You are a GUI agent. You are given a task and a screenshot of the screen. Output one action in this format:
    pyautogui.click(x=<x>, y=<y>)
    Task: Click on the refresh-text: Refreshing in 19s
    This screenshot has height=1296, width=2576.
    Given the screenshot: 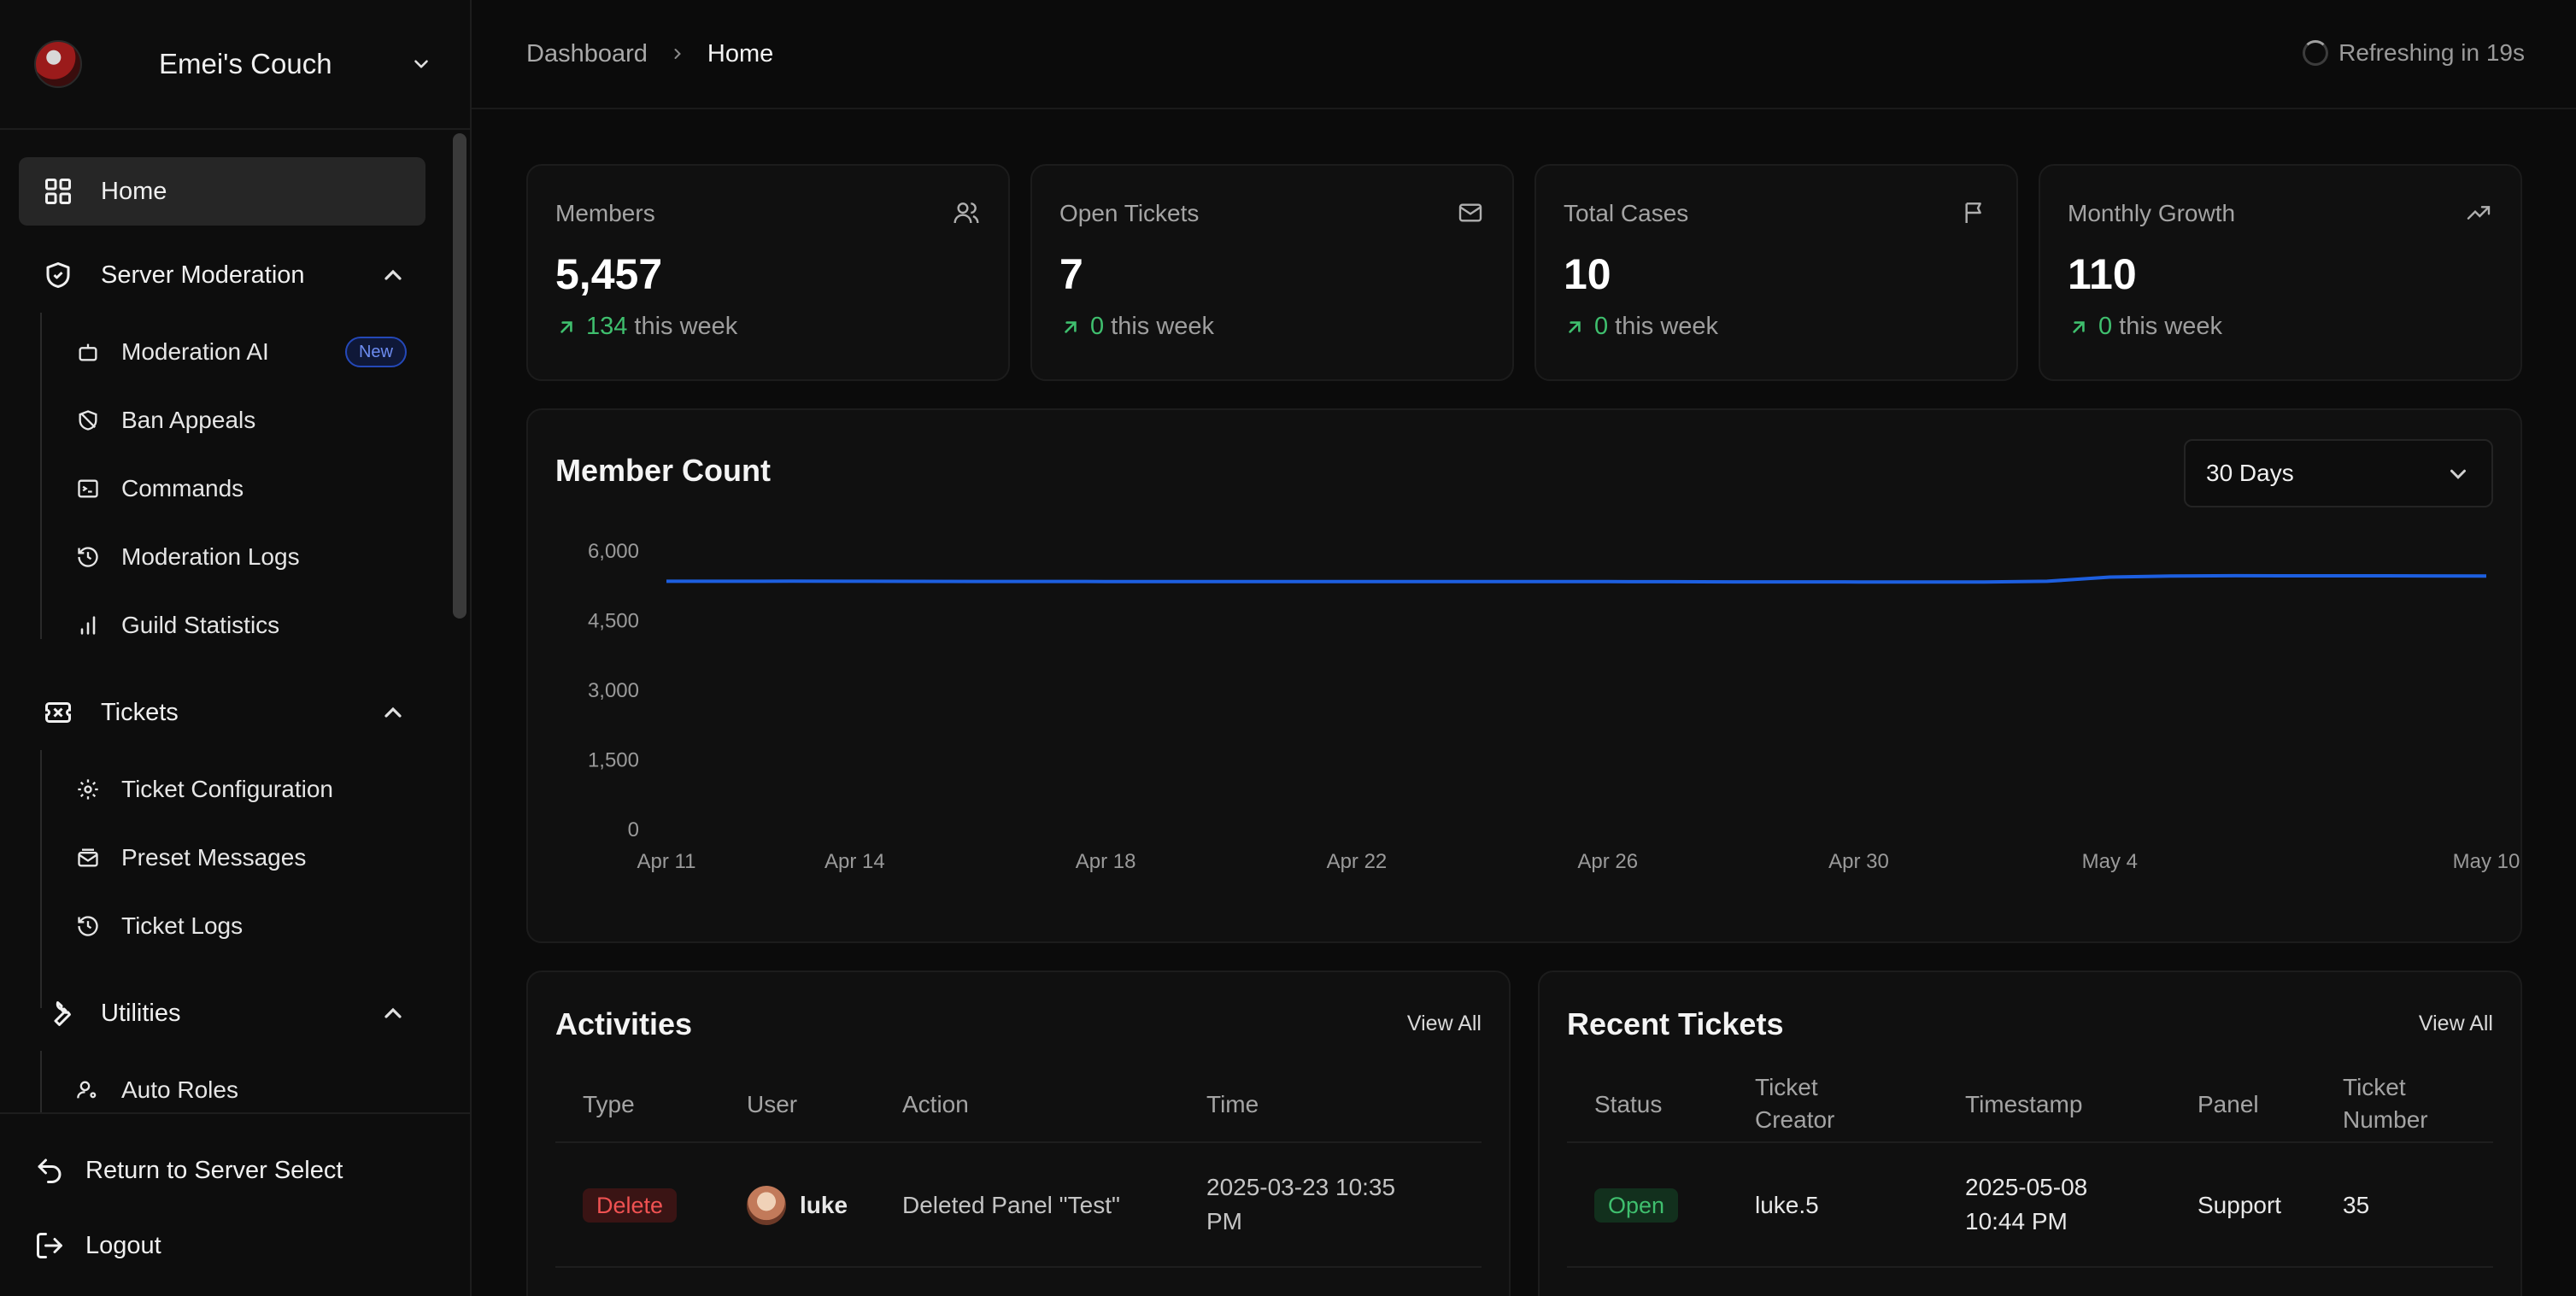 What is the action you would take?
    pyautogui.click(x=2431, y=52)
    